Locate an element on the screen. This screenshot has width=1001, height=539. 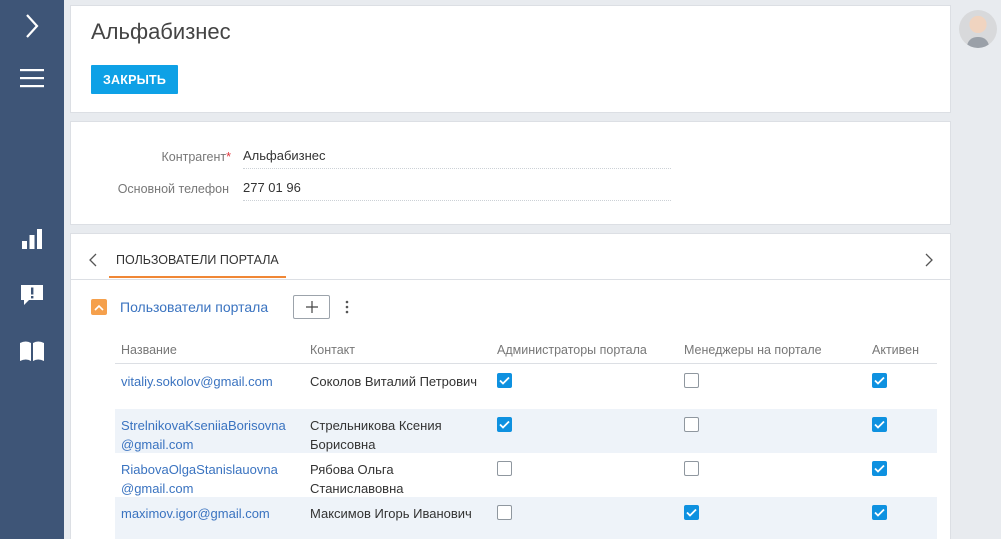
analytics-chart-icon is located at coordinates (32, 239).